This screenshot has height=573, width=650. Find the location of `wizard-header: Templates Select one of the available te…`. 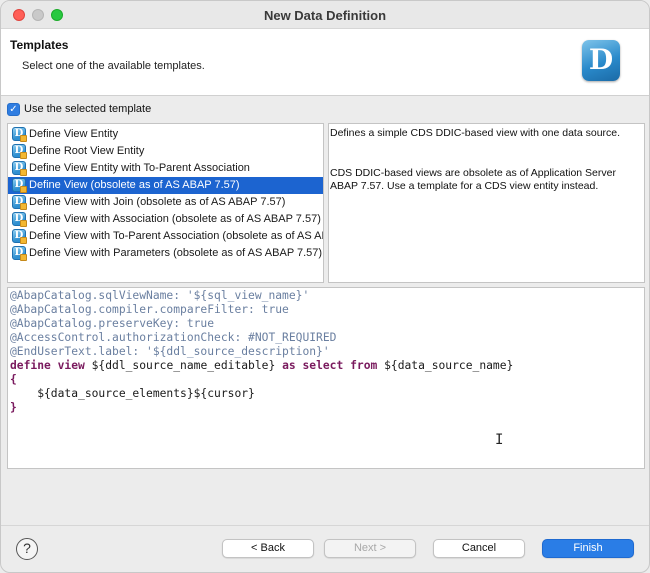

wizard-header: Templates Select one of the available te… is located at coordinates (325, 62).